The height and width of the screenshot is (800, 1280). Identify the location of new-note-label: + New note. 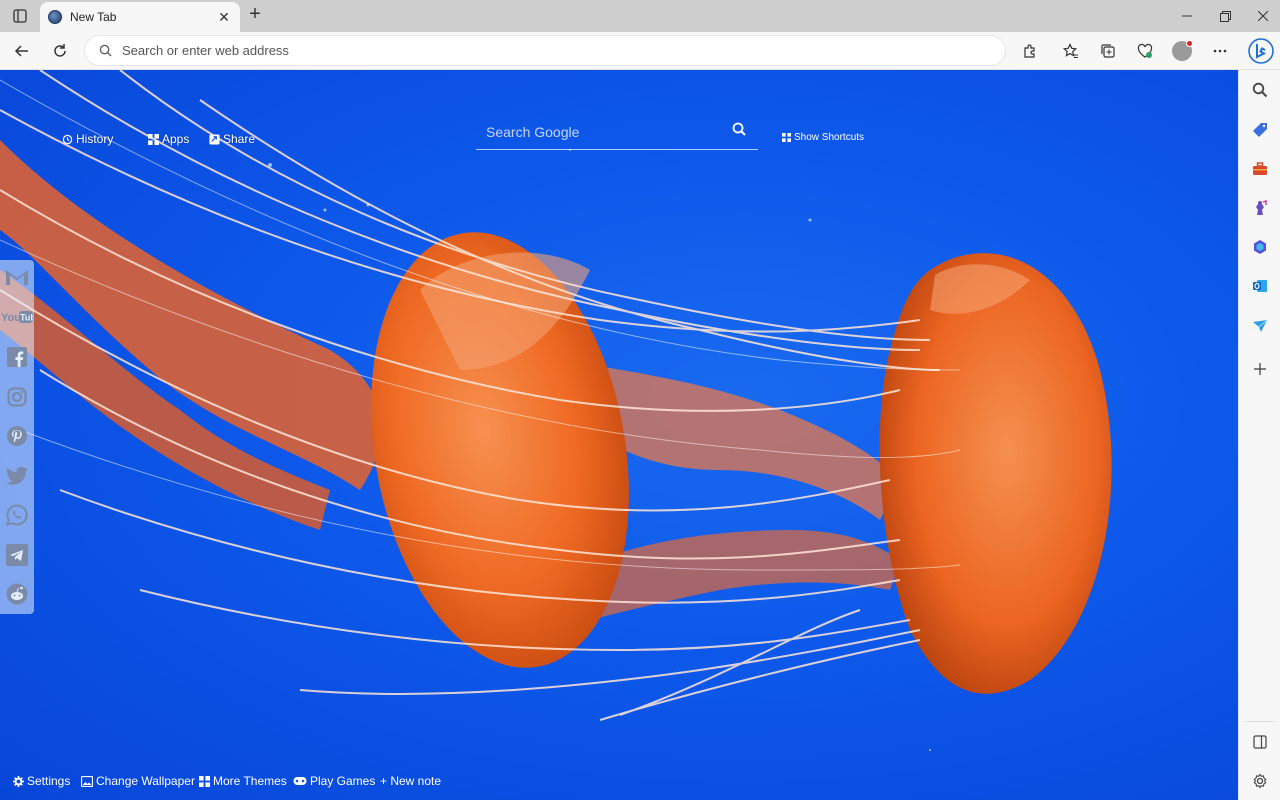
(411, 781).